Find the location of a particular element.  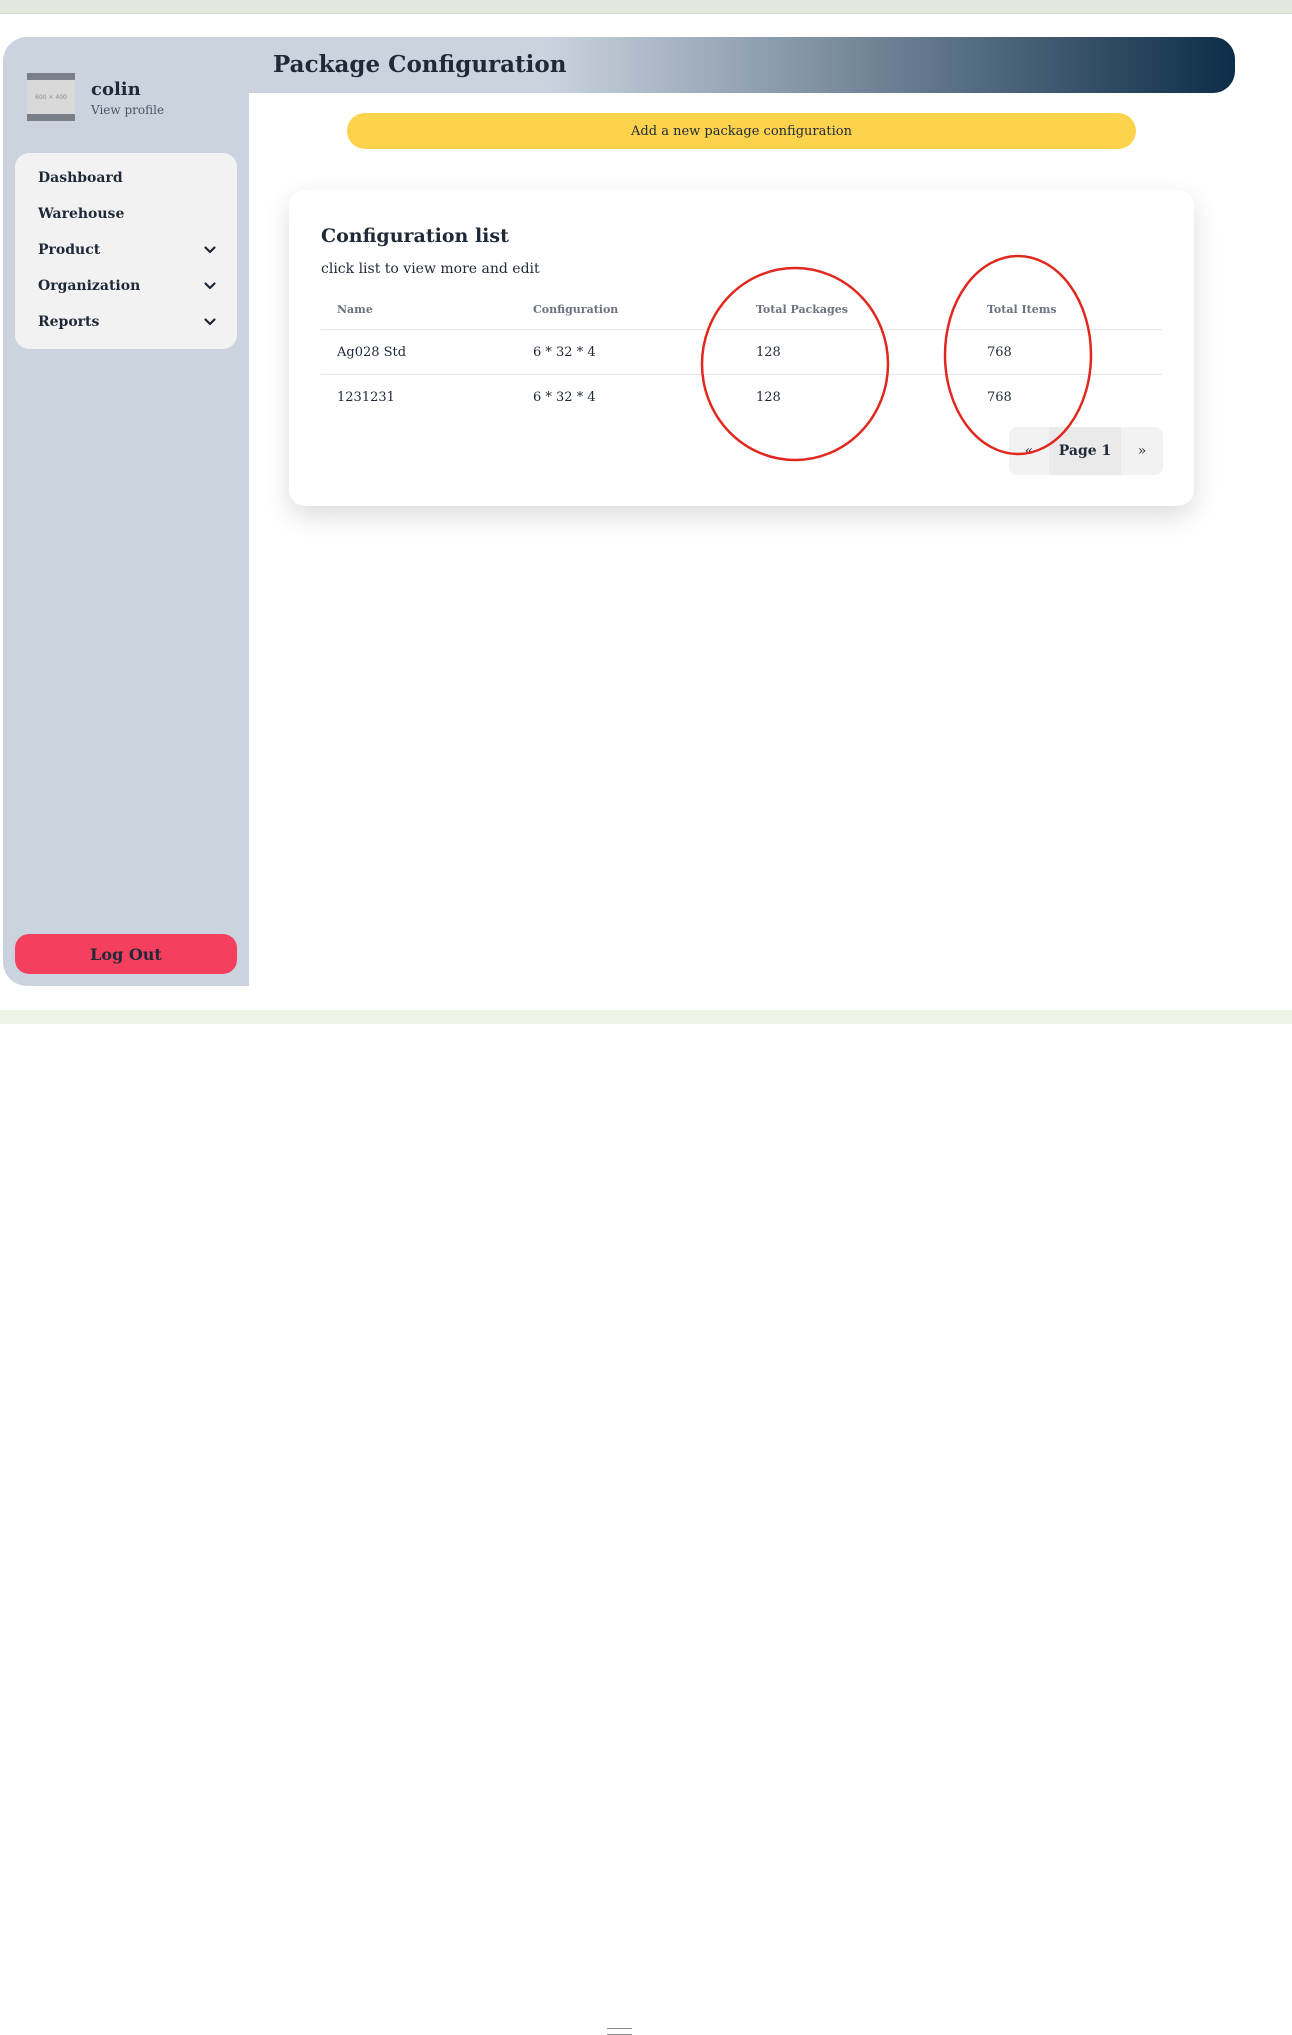

logout-button: Log Out is located at coordinates (126, 954).